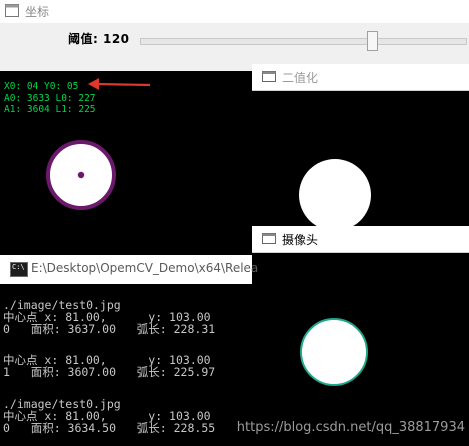 The image size is (469, 446). Describe the element at coordinates (81, 175) in the screenshot. I see `center-point` at that location.